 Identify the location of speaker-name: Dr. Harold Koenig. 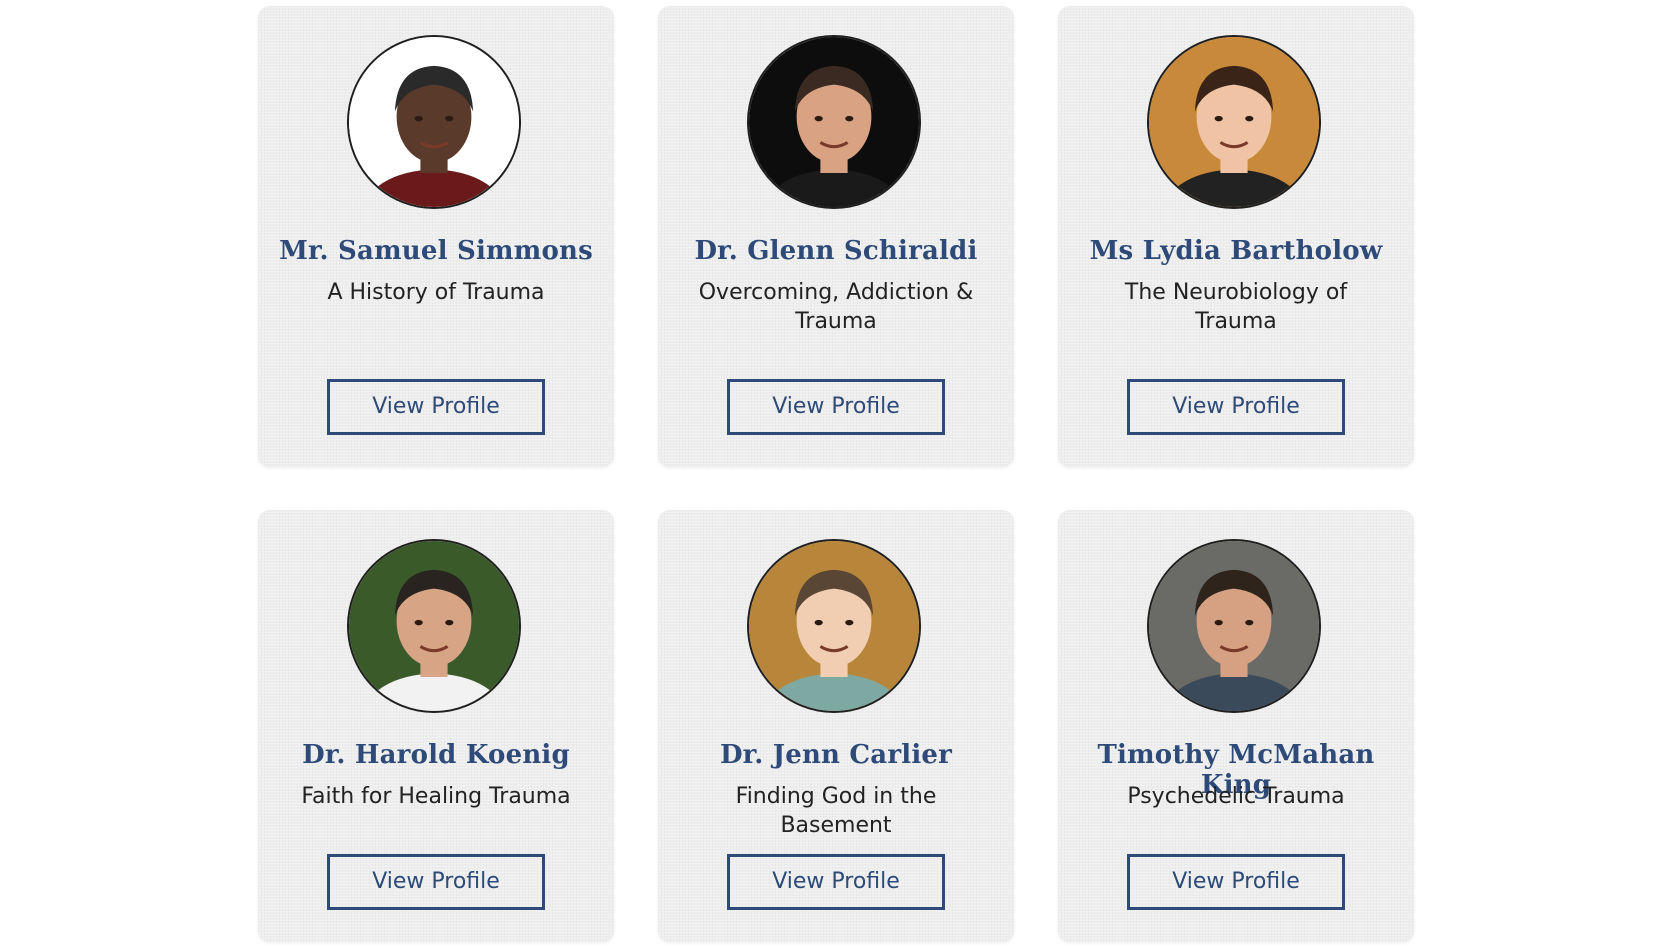
(436, 755).